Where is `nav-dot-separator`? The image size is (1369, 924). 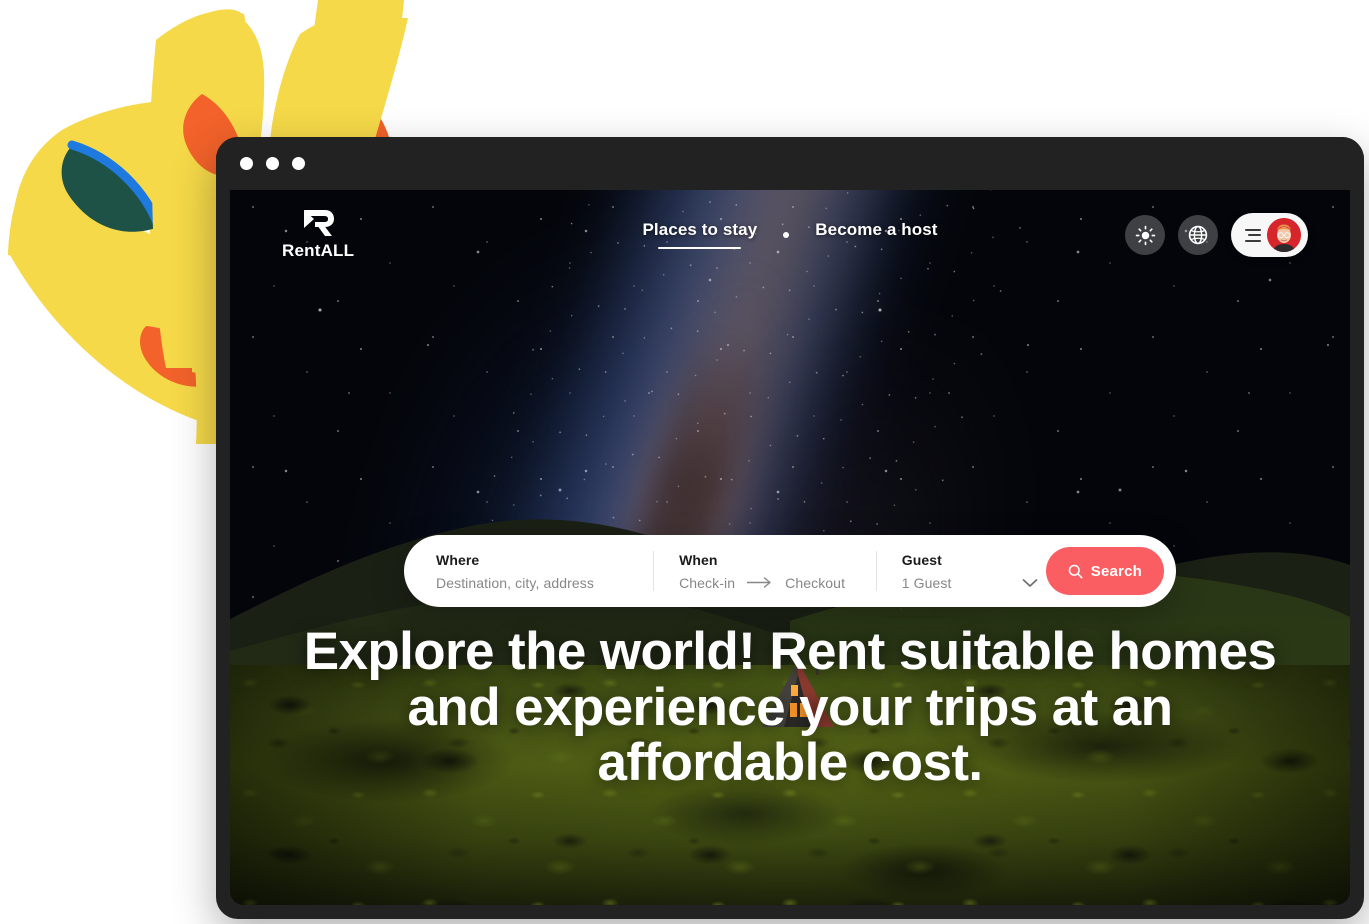 nav-dot-separator is located at coordinates (786, 234).